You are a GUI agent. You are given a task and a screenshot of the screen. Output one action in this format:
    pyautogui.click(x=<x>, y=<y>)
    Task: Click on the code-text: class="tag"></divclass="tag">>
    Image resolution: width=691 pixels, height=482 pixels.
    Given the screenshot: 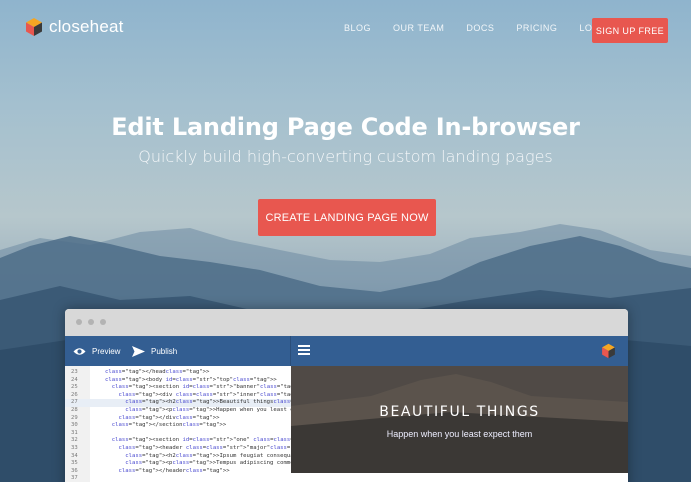 What is the action you would take?
    pyautogui.click(x=169, y=417)
    